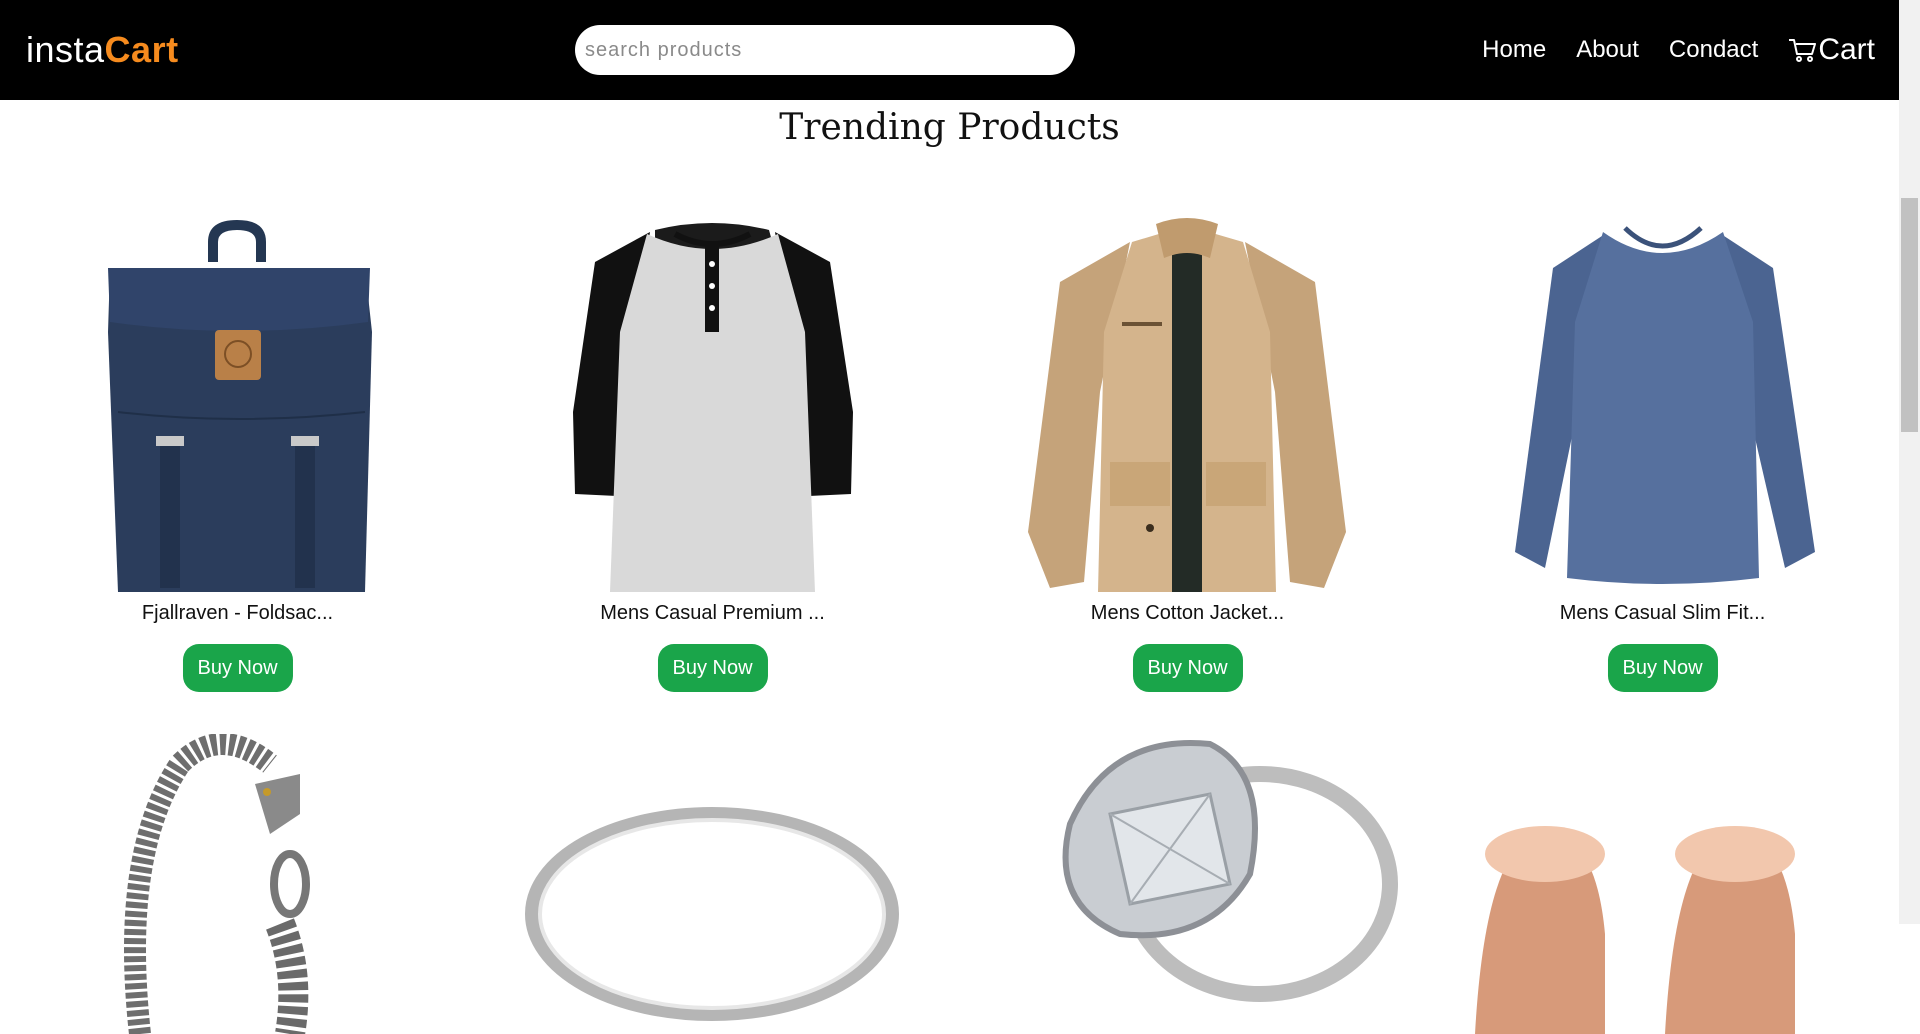 This screenshot has height=1034, width=1920. What do you see at coordinates (1187, 405) in the screenshot?
I see `cotton-jacket-image` at bounding box center [1187, 405].